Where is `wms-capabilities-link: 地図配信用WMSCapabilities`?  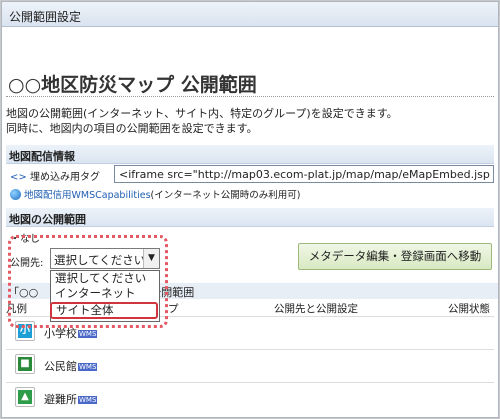 wms-capabilities-link: 地図配信用WMSCapabilities is located at coordinates (87, 195).